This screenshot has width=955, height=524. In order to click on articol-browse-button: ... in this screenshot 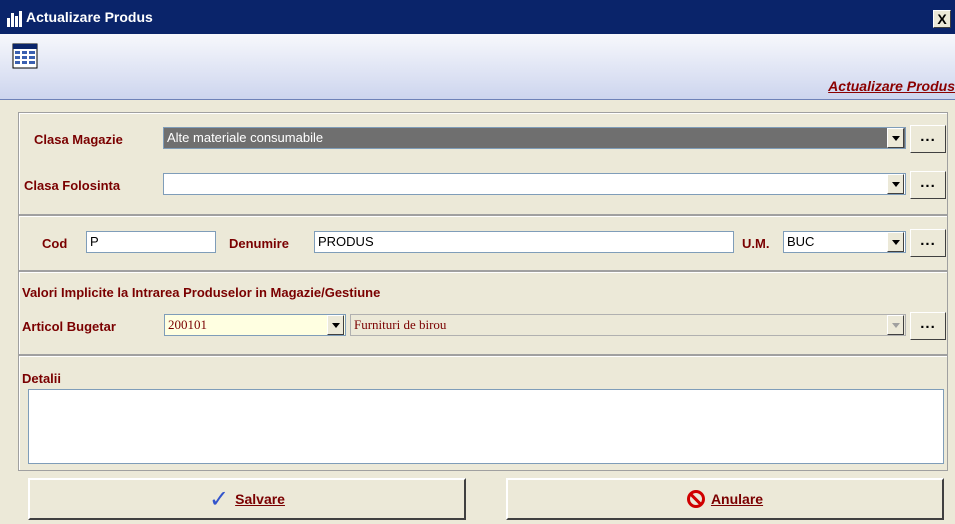, I will do `click(928, 326)`.